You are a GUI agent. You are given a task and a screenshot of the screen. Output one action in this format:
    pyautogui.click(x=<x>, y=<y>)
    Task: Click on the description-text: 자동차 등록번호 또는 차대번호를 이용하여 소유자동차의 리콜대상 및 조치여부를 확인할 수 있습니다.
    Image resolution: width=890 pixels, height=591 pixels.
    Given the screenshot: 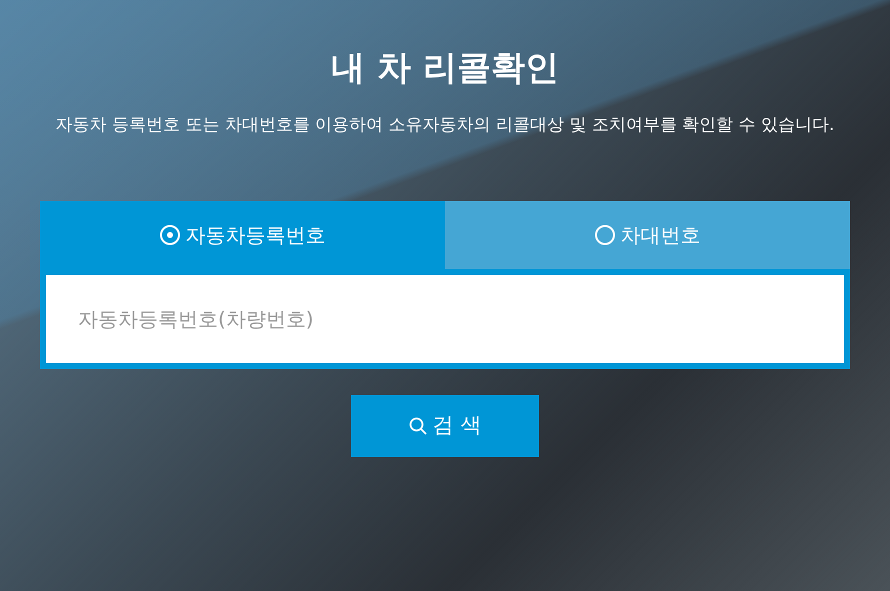 What is the action you would take?
    pyautogui.click(x=445, y=125)
    